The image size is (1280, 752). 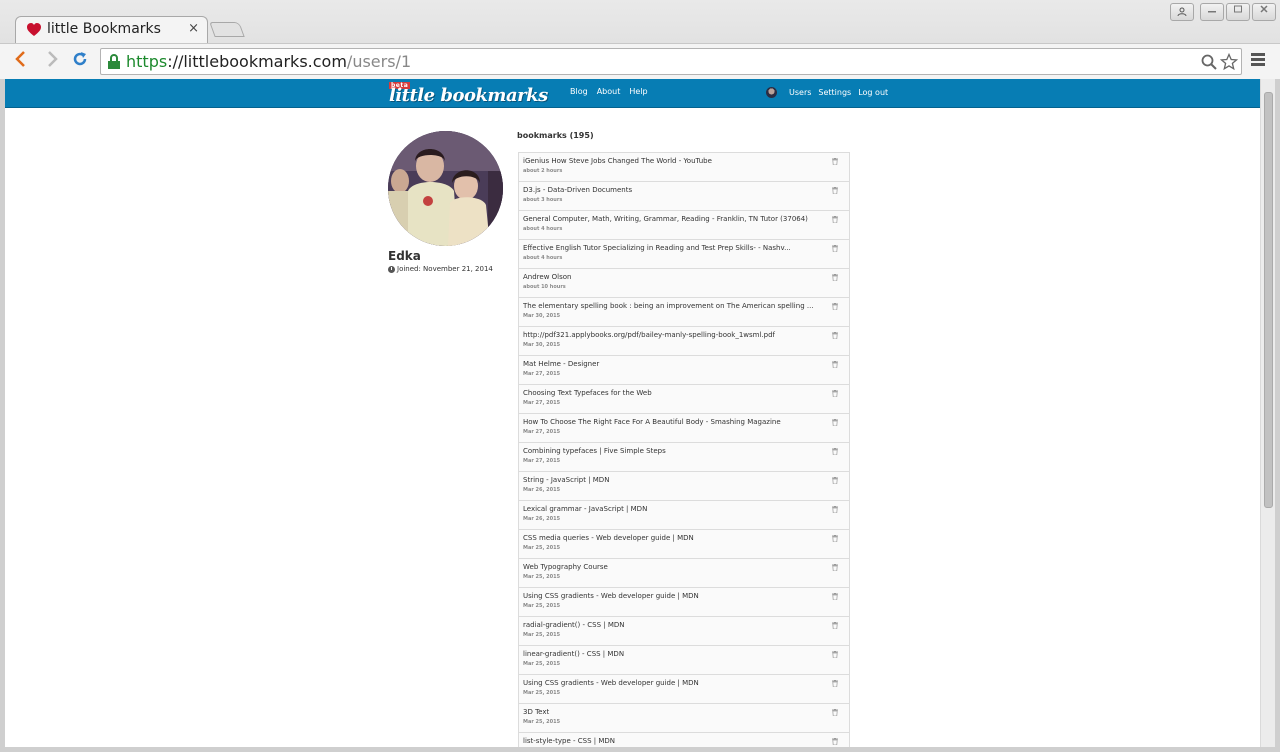 I want to click on bookmark-title: D3.js - Data-Driven Documents, so click(x=673, y=190).